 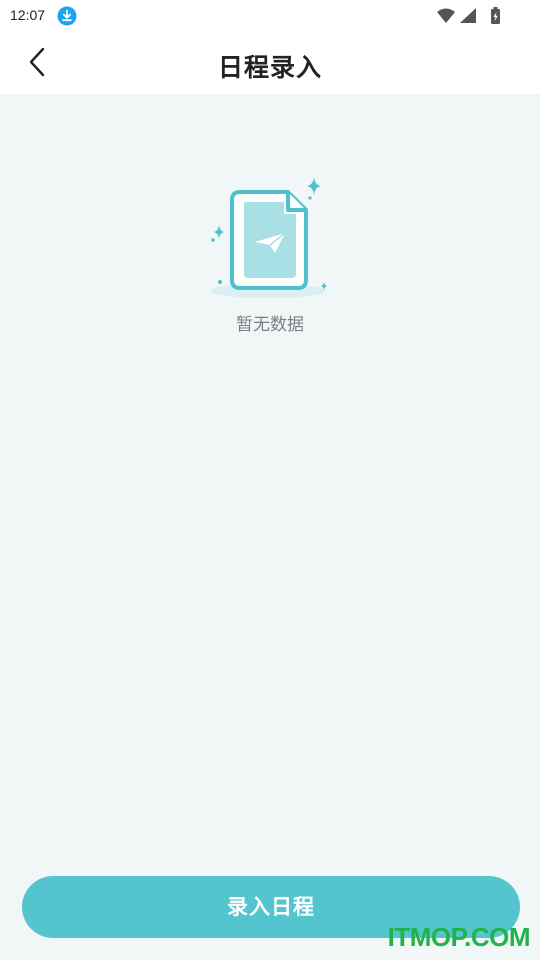 I want to click on empty-message: 暂无数据, so click(x=270, y=325).